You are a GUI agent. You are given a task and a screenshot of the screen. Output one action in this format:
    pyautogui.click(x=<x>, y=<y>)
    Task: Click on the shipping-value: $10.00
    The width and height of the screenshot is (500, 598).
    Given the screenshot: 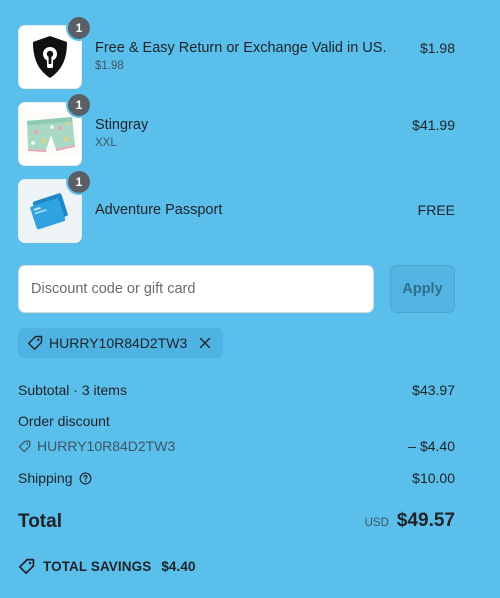 What is the action you would take?
    pyautogui.click(x=433, y=478)
    